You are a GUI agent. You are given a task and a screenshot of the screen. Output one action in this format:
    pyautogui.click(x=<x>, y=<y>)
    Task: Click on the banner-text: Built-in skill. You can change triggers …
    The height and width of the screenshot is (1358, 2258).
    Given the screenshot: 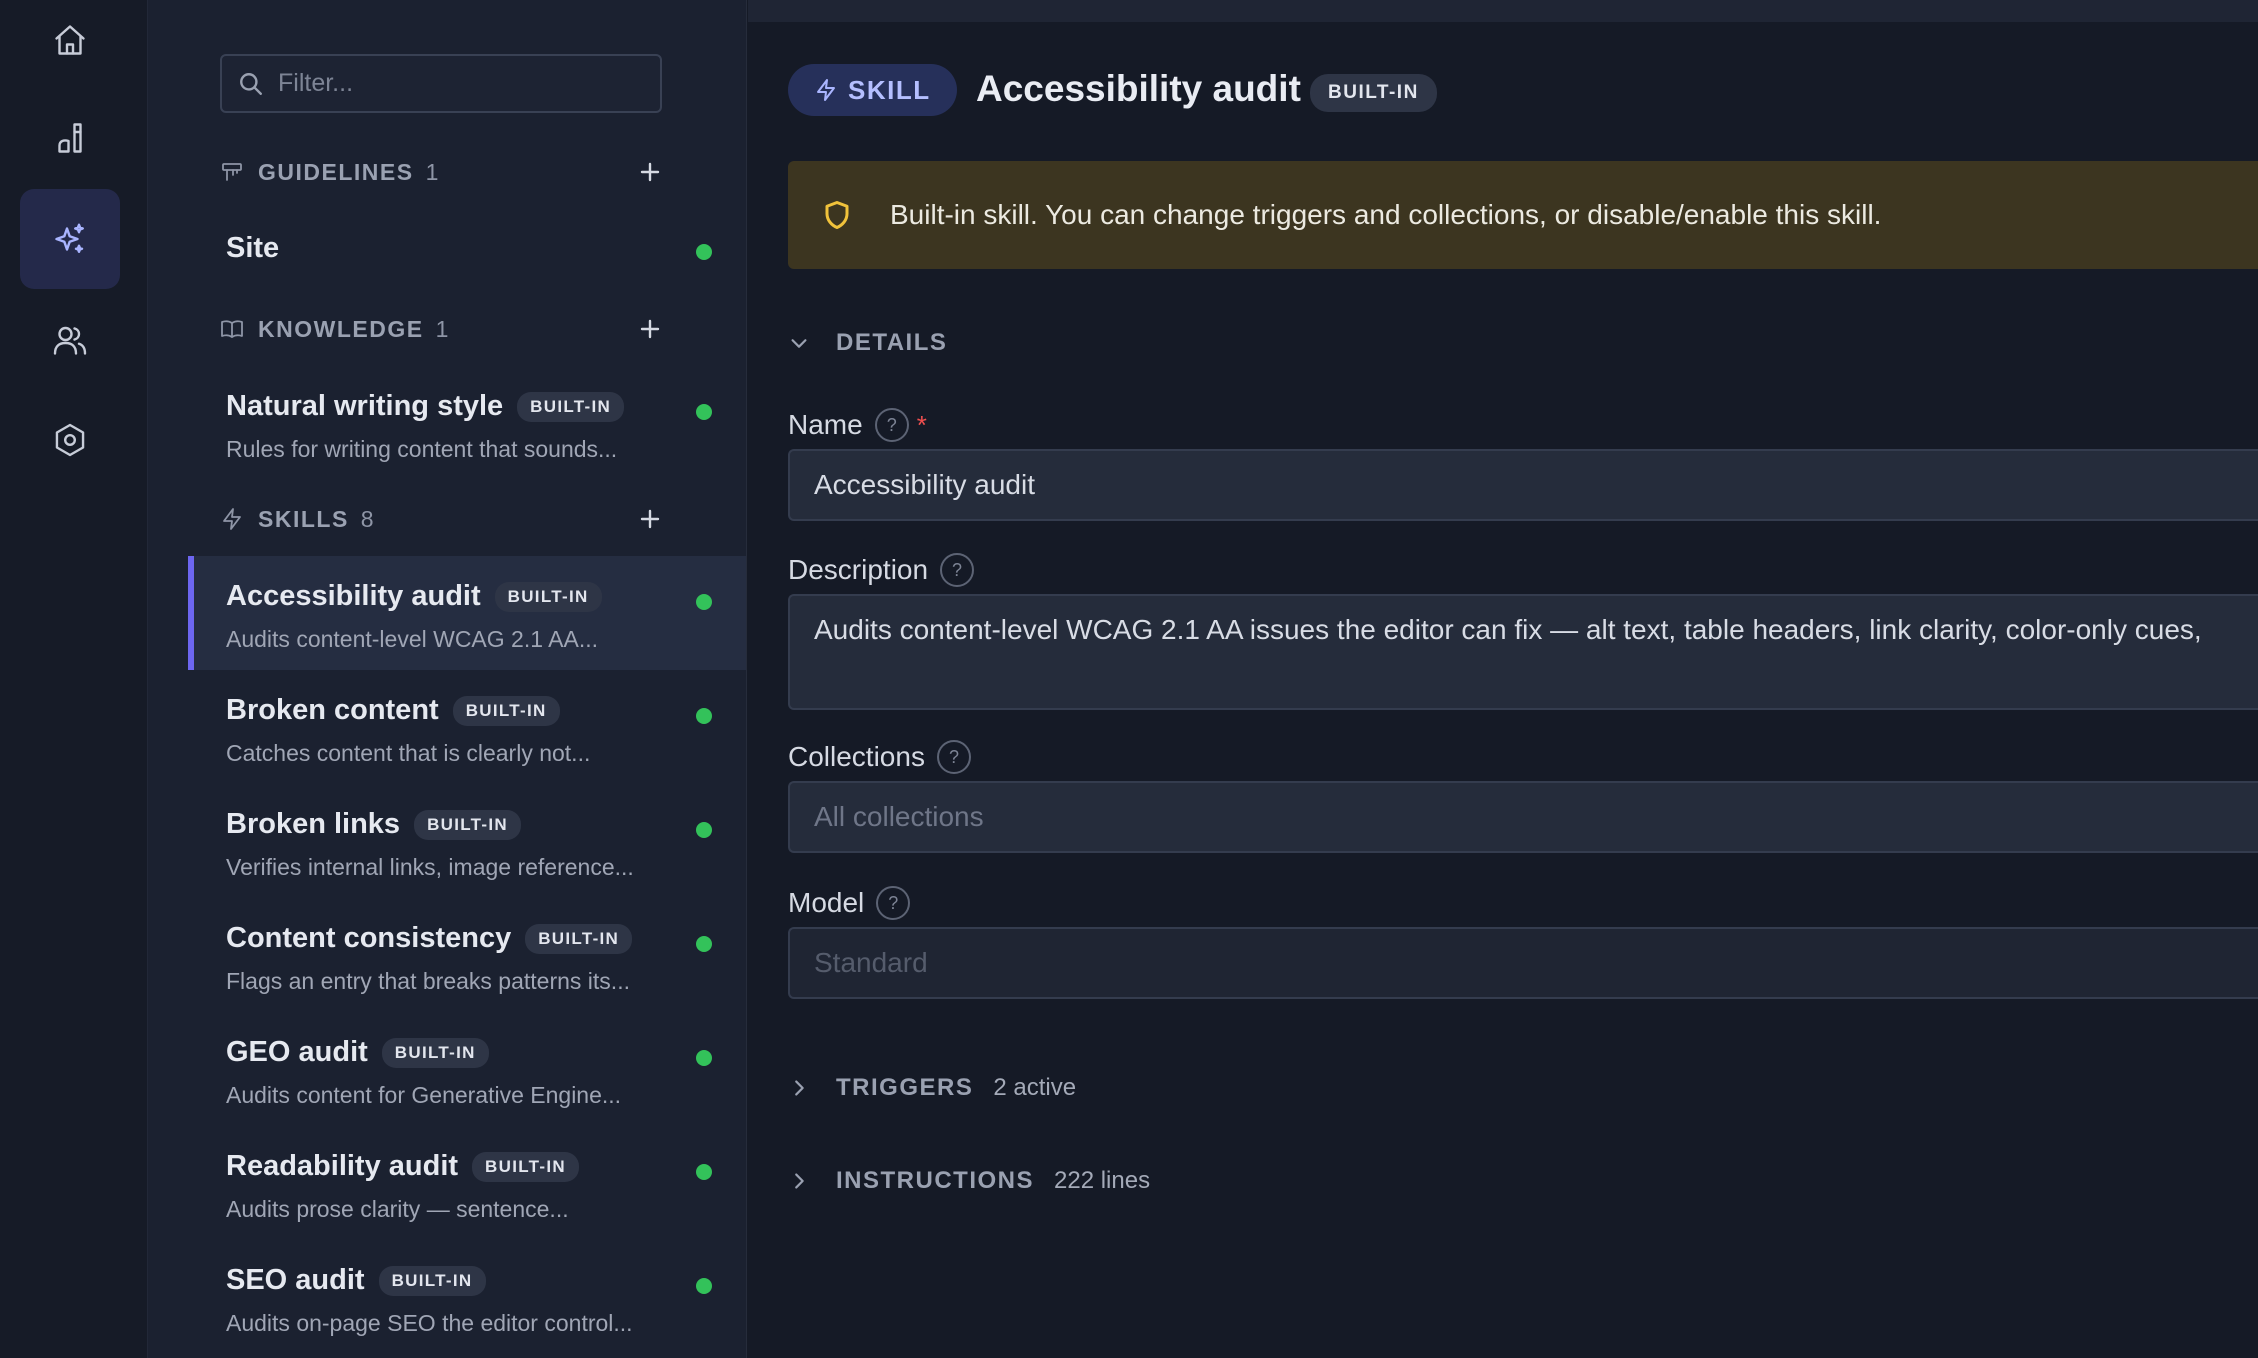 What is the action you would take?
    pyautogui.click(x=1386, y=214)
    